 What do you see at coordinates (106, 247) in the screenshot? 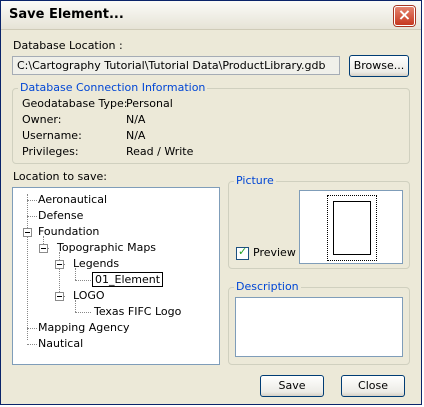
I see `tree-node-topographic-maps: Topographic Maps` at bounding box center [106, 247].